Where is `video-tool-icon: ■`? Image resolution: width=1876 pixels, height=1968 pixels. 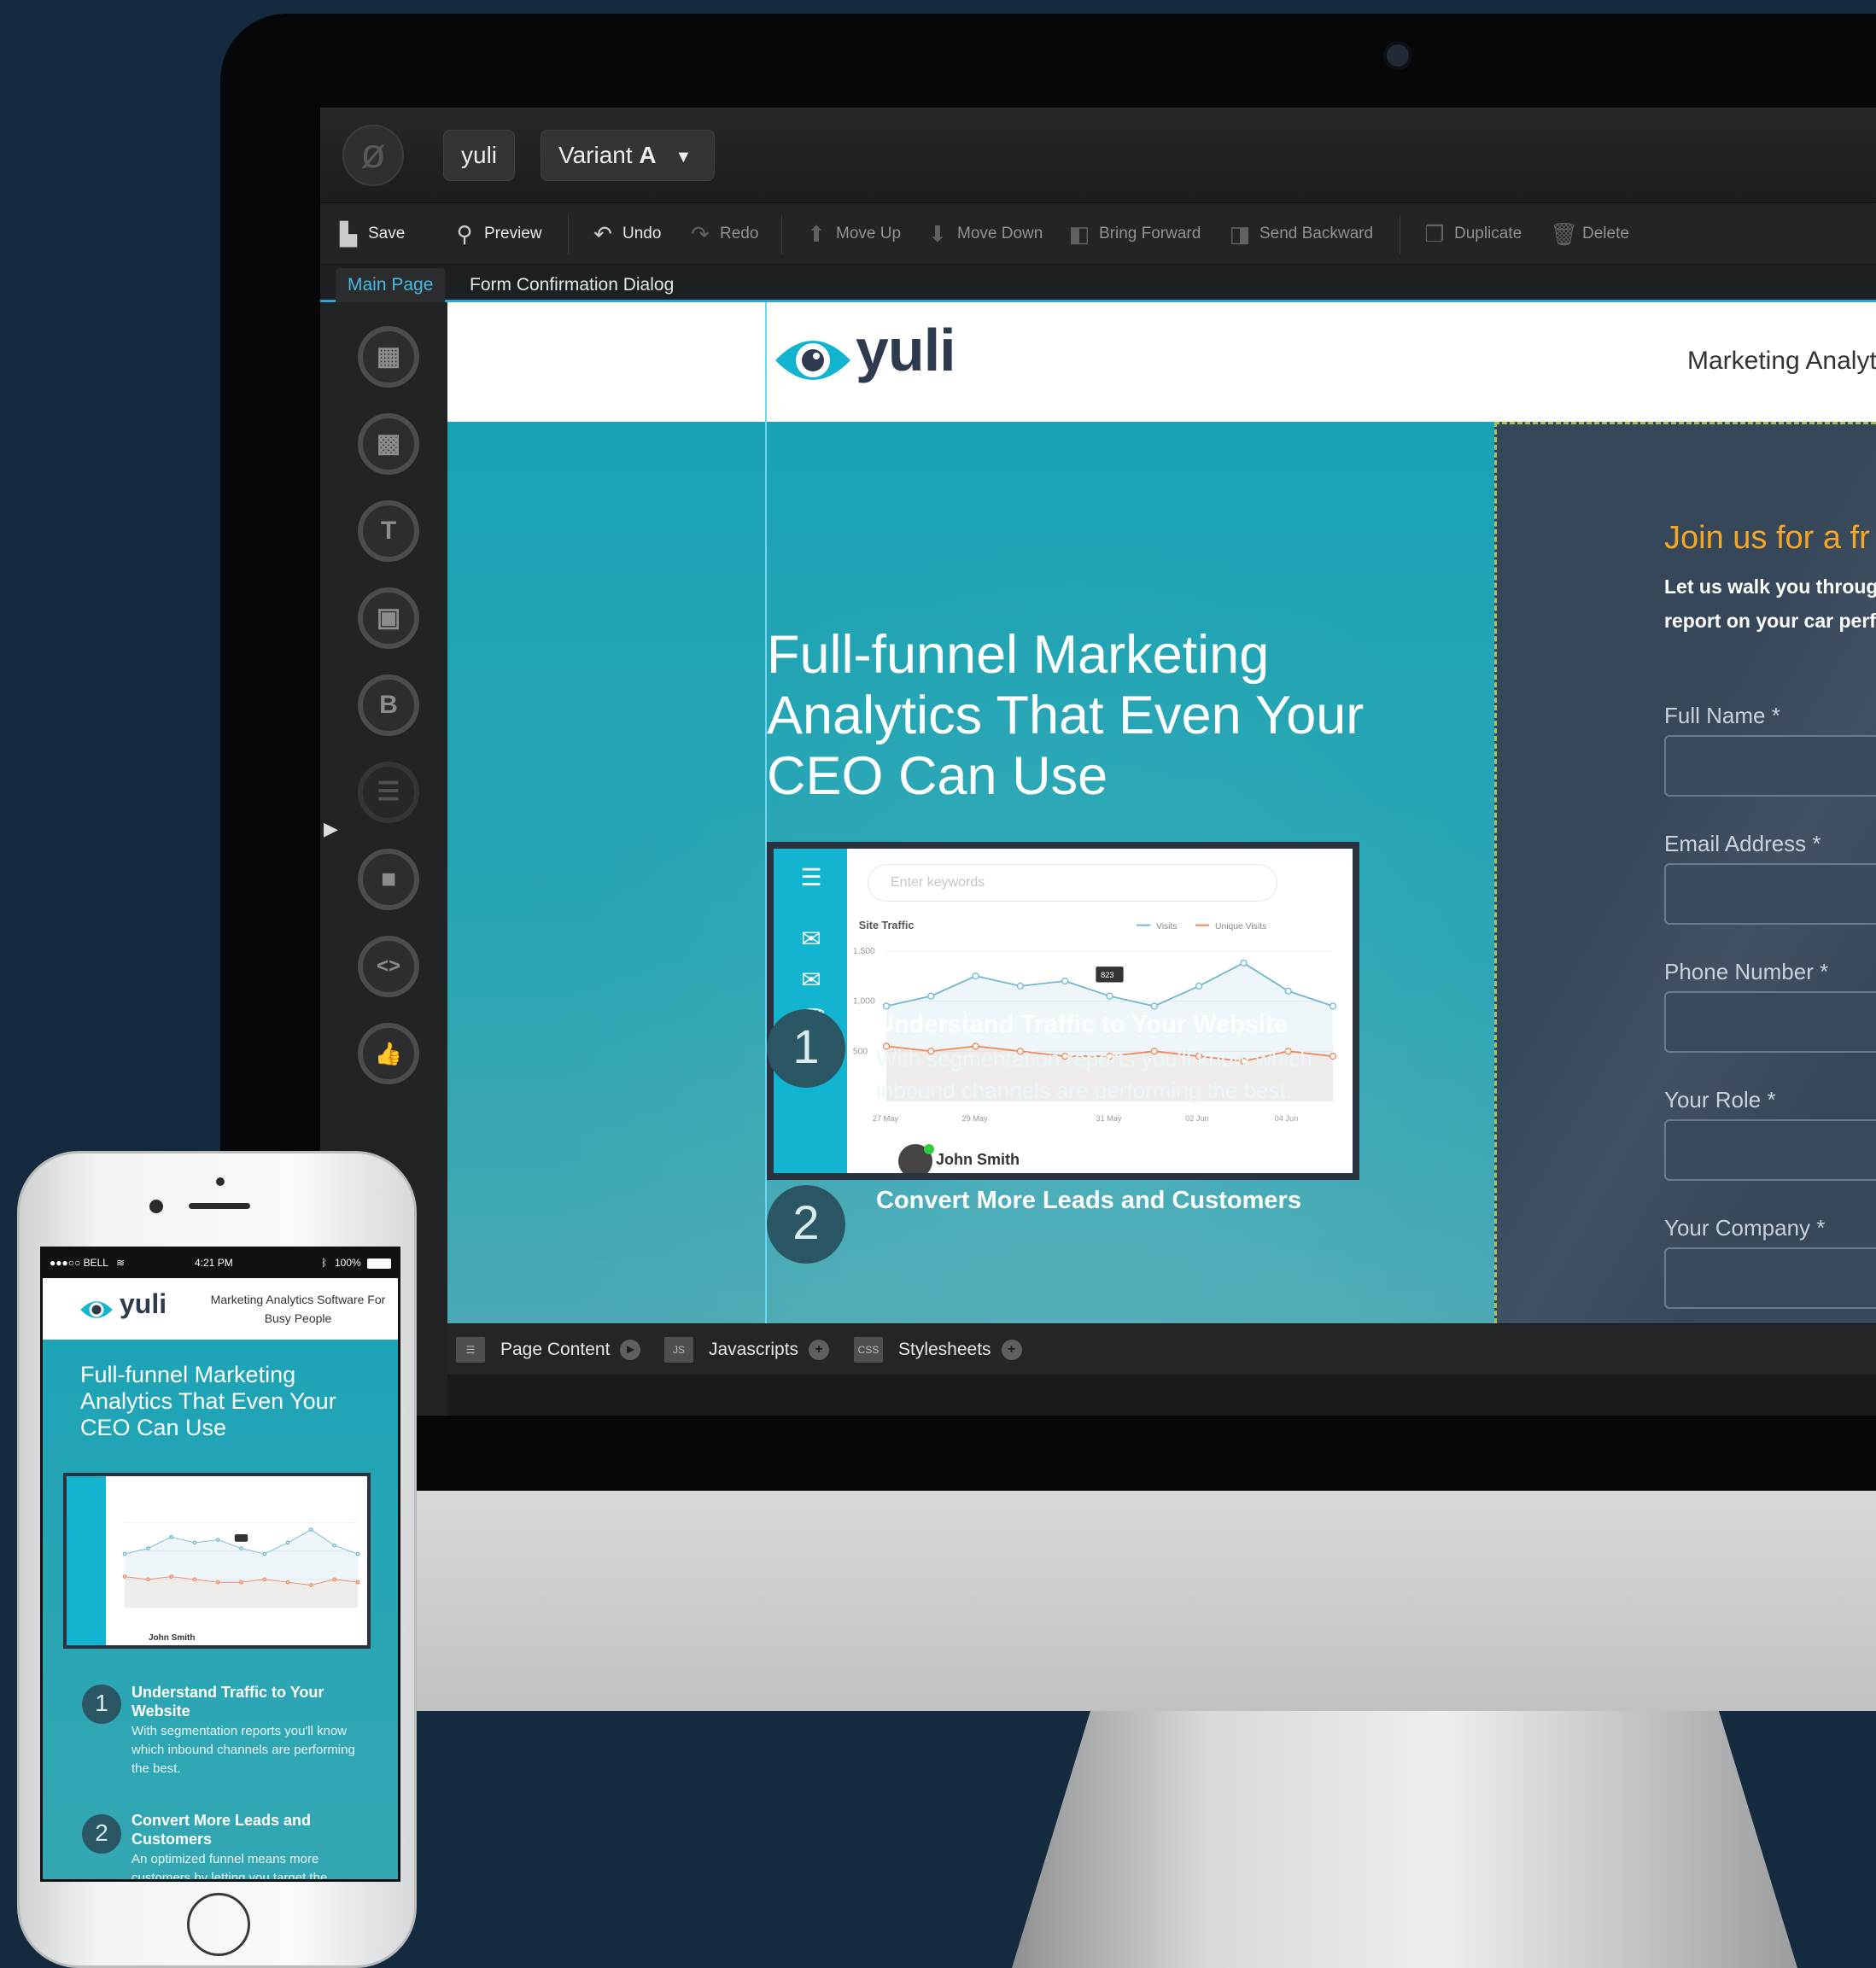
video-tool-icon: ■ is located at coordinates (388, 879).